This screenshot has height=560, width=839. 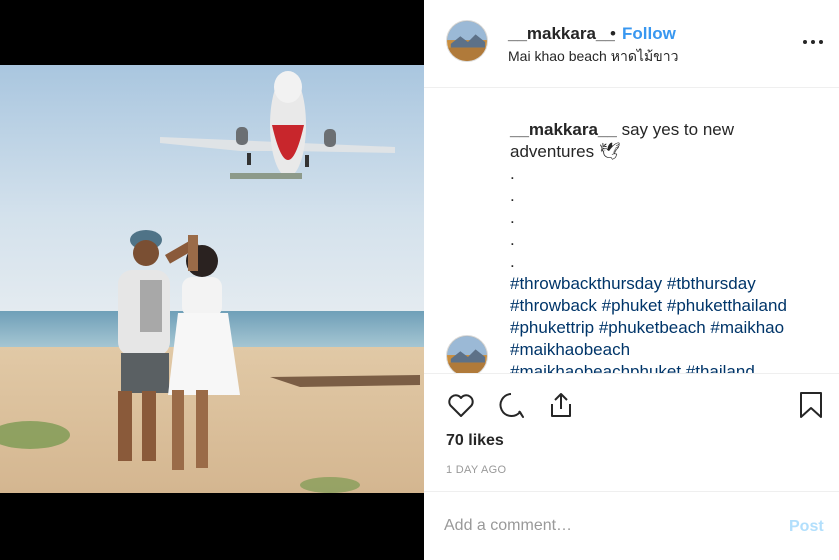 What do you see at coordinates (665, 367) in the screenshot?
I see `hashtag-line: #maikhaobeachphuket #thailand` at bounding box center [665, 367].